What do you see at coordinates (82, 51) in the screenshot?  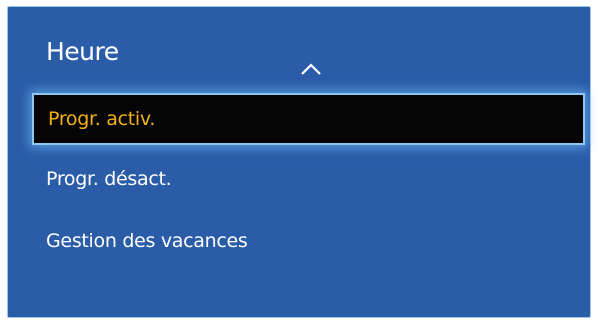 I see `menu-title: Heure` at bounding box center [82, 51].